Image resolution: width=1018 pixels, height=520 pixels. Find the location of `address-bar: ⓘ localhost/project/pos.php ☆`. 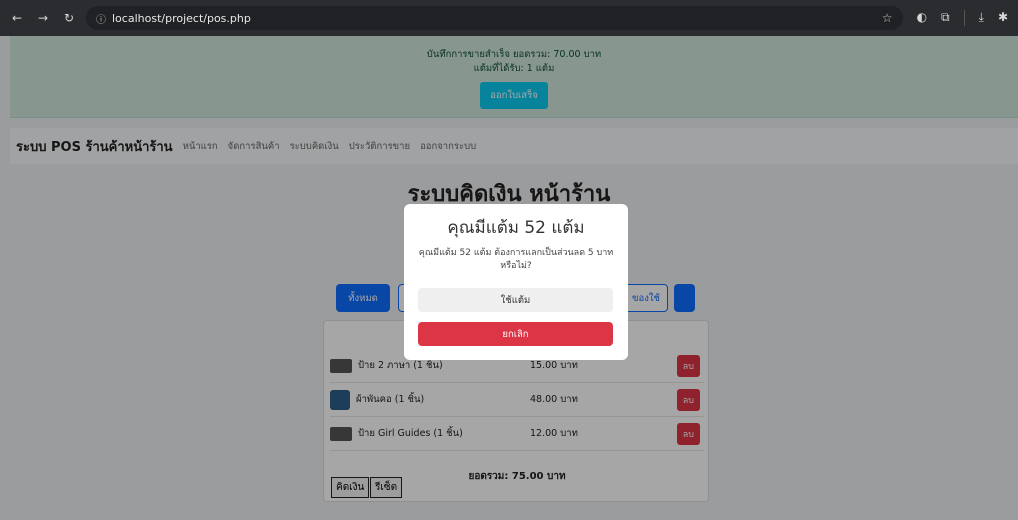

address-bar: ⓘ localhost/project/pos.php ☆ is located at coordinates (494, 18).